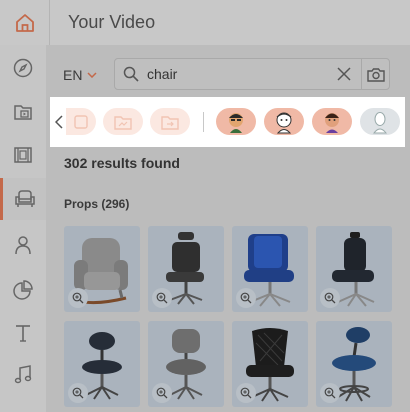 The height and width of the screenshot is (412, 410). I want to click on carousel-divider, so click(203, 122).